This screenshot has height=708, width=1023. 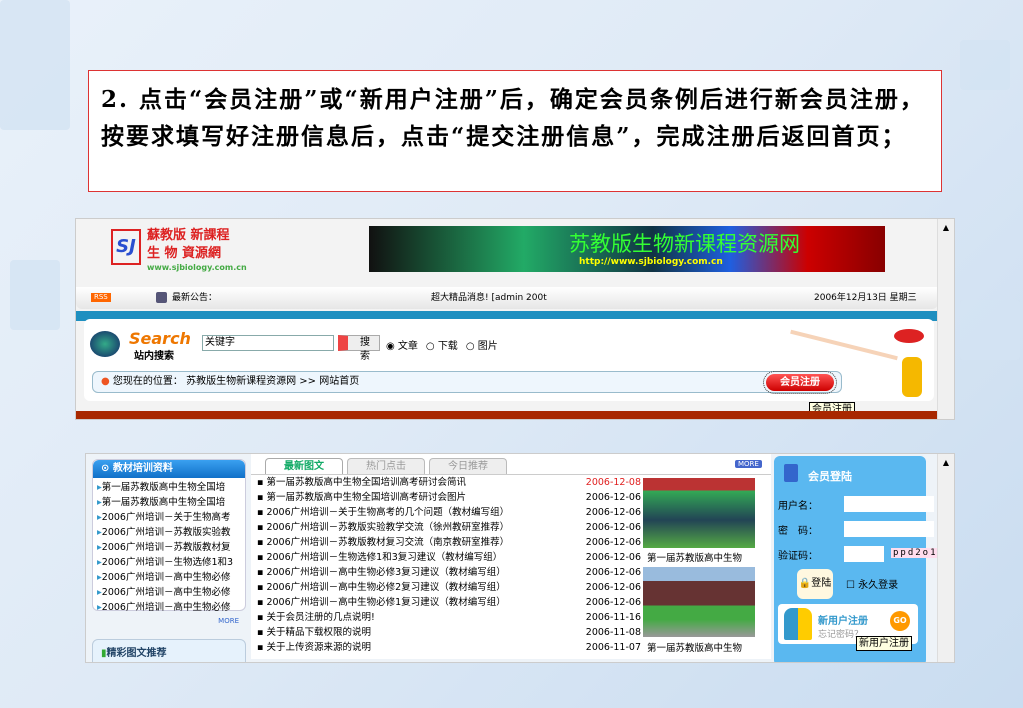 I want to click on news-title-text: 2006广州培训－生物选修1和3复习建议（教材编写组）, so click(x=384, y=557).